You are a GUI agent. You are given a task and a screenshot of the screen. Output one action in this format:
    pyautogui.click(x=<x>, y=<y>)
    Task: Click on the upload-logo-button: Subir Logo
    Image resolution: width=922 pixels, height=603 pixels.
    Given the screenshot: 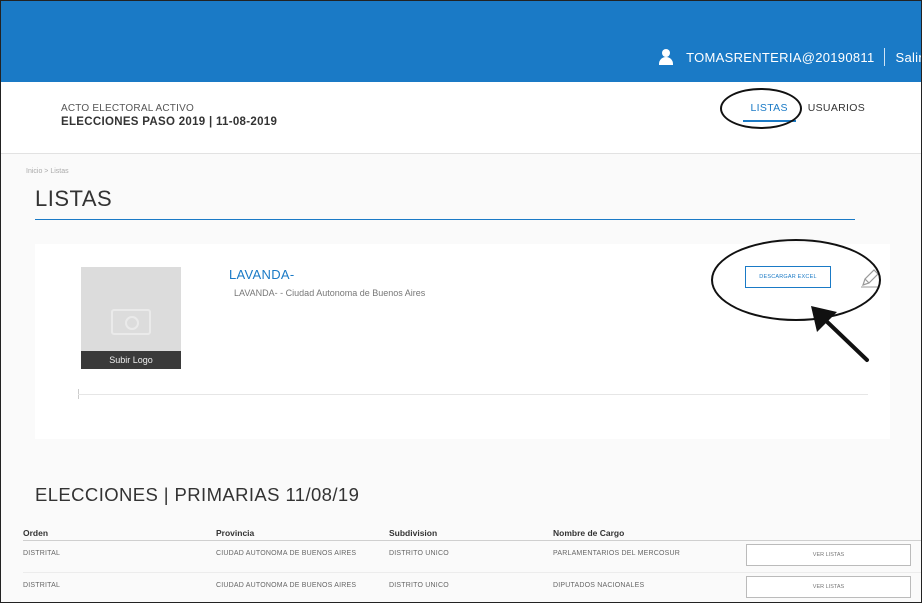 What is the action you would take?
    pyautogui.click(x=131, y=360)
    